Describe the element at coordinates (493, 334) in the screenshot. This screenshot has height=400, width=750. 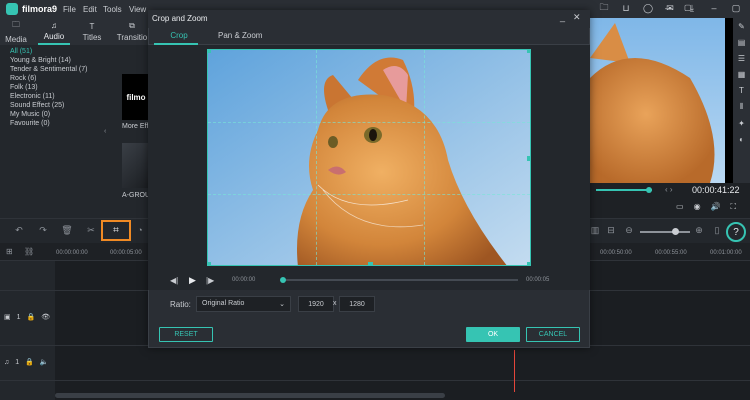
I see `ok-button: OK` at that location.